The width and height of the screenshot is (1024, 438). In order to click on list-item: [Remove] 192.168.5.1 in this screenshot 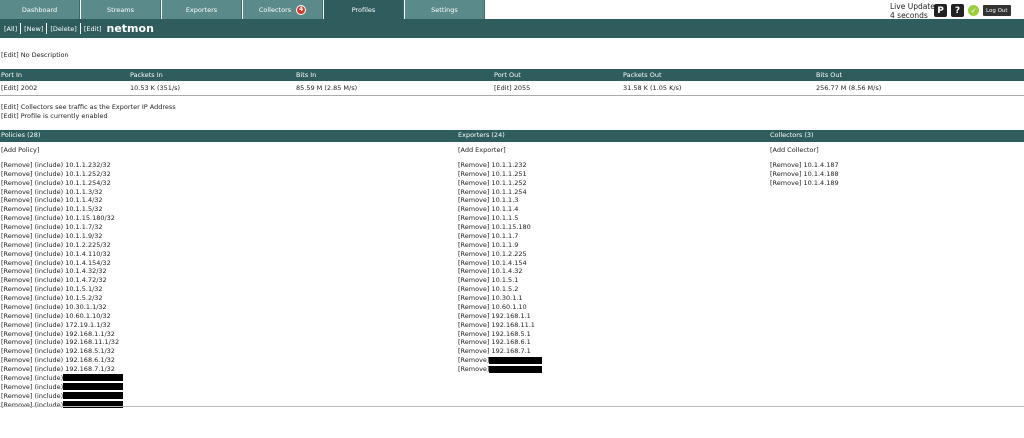, I will do `click(500, 334)`.